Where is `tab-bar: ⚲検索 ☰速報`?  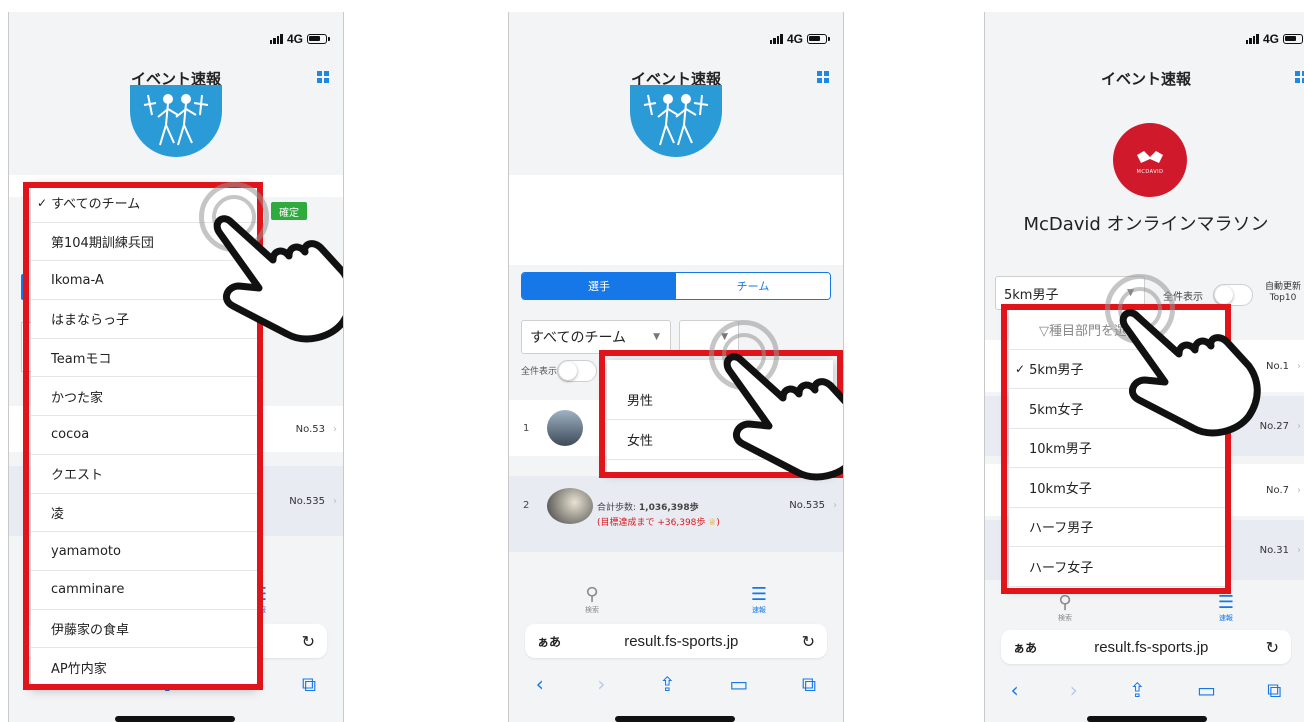 tab-bar: ⚲検索 ☰速報 is located at coordinates (676, 599).